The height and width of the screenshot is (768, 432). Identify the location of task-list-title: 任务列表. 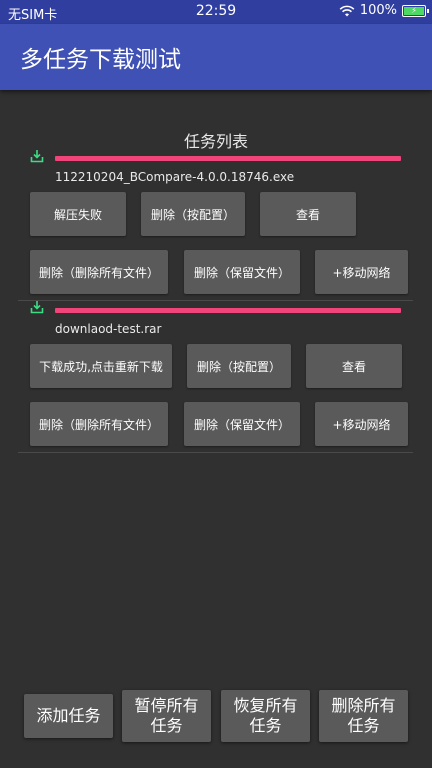
(215, 141).